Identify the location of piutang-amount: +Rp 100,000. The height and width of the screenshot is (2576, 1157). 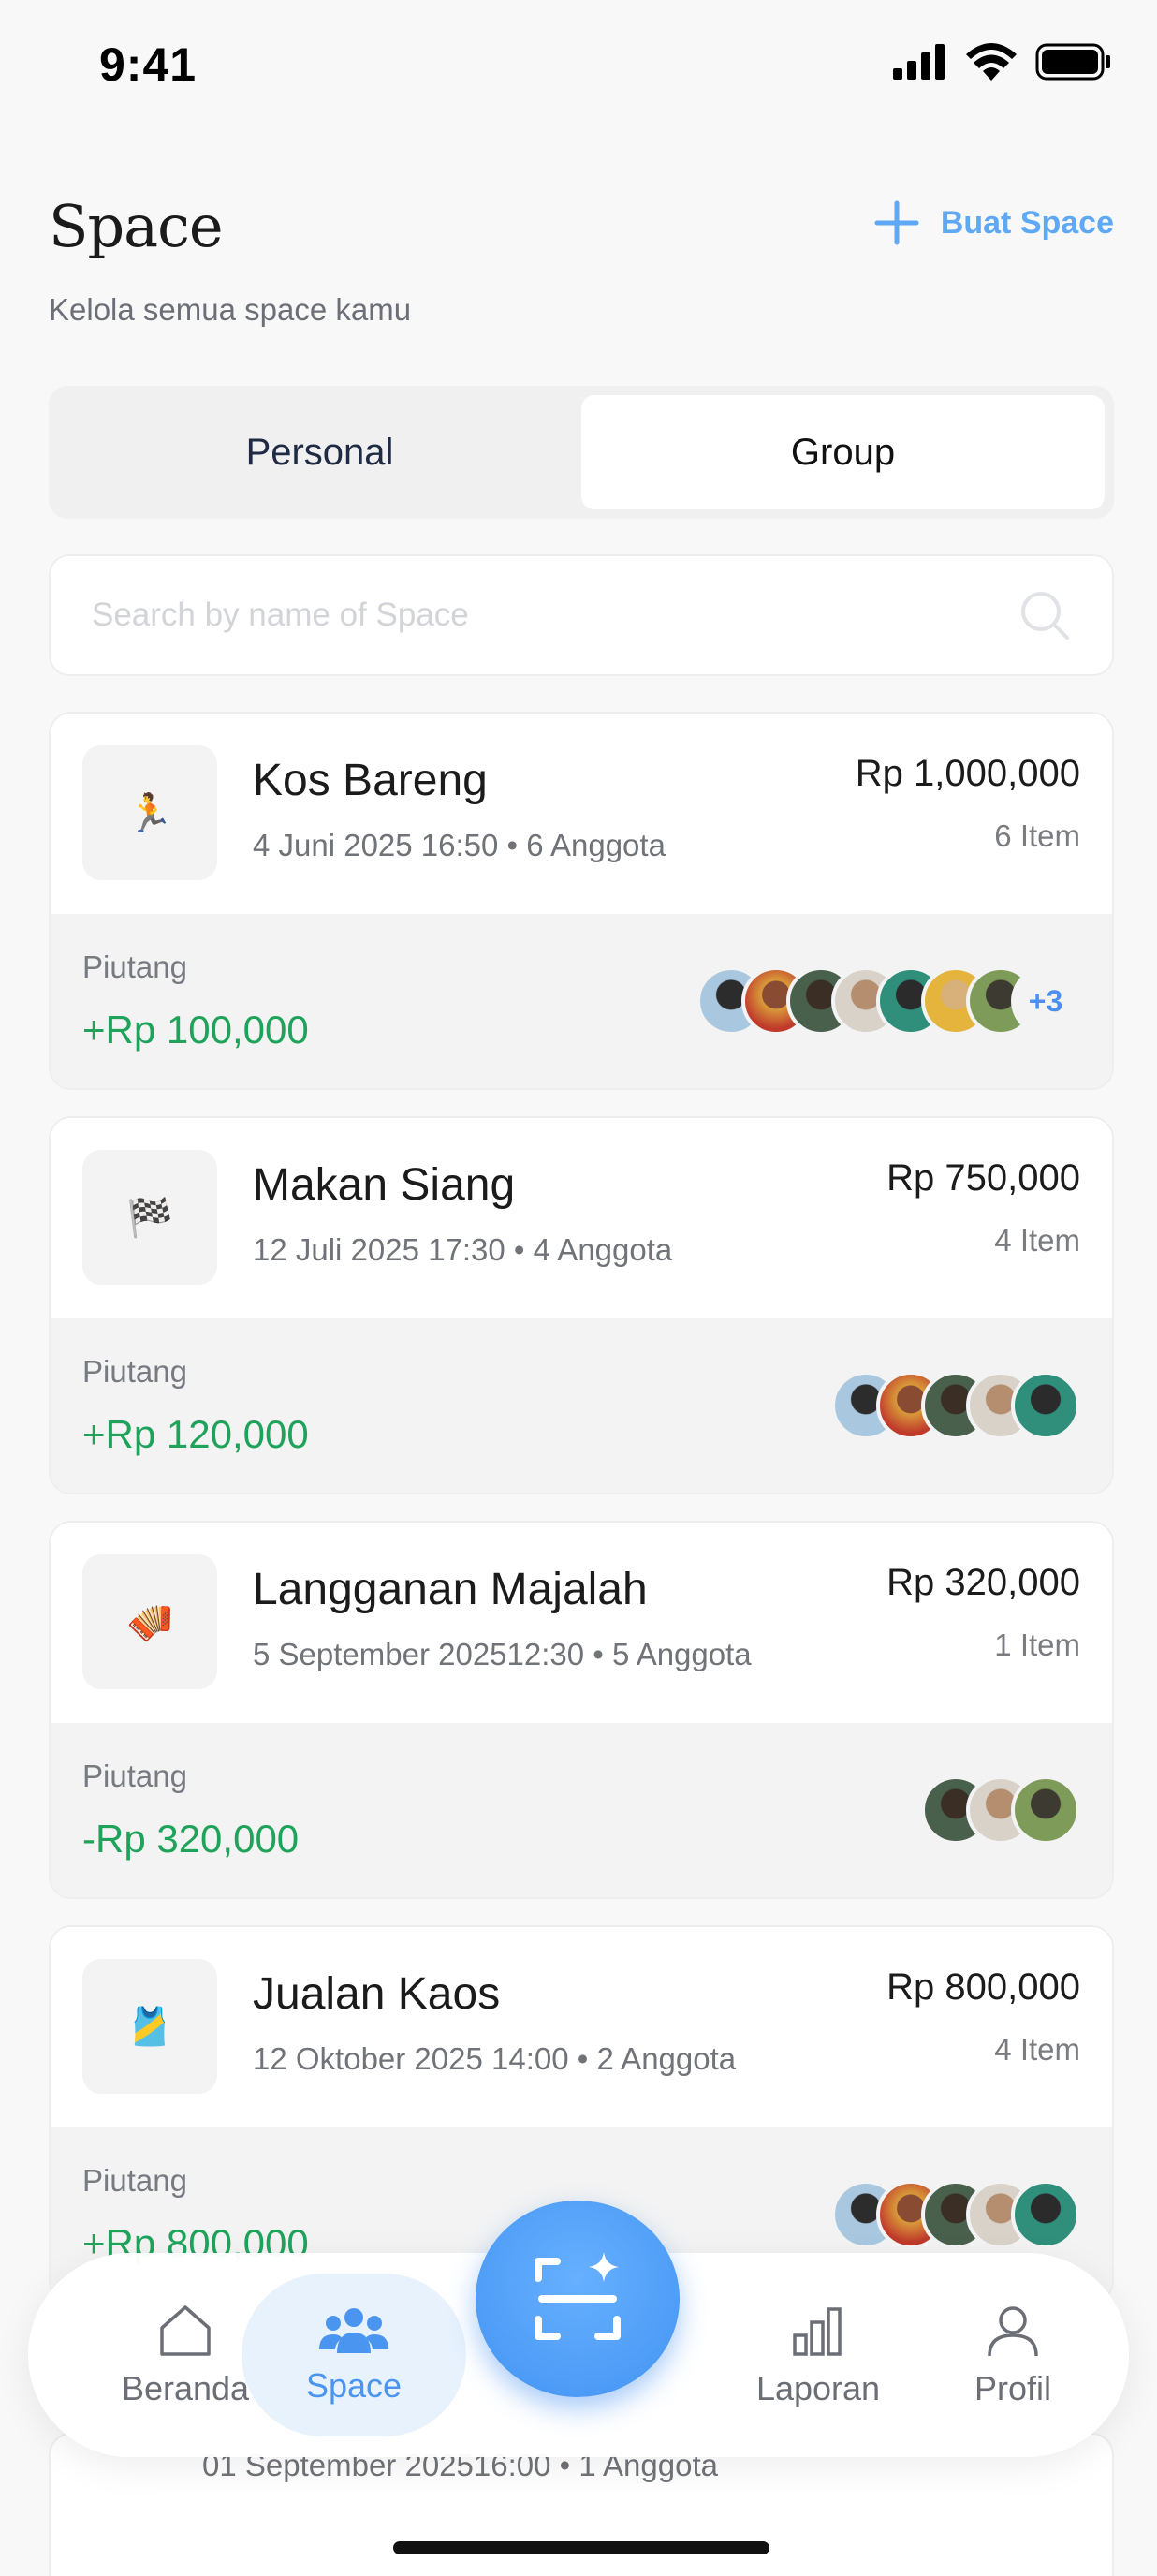
(195, 1030).